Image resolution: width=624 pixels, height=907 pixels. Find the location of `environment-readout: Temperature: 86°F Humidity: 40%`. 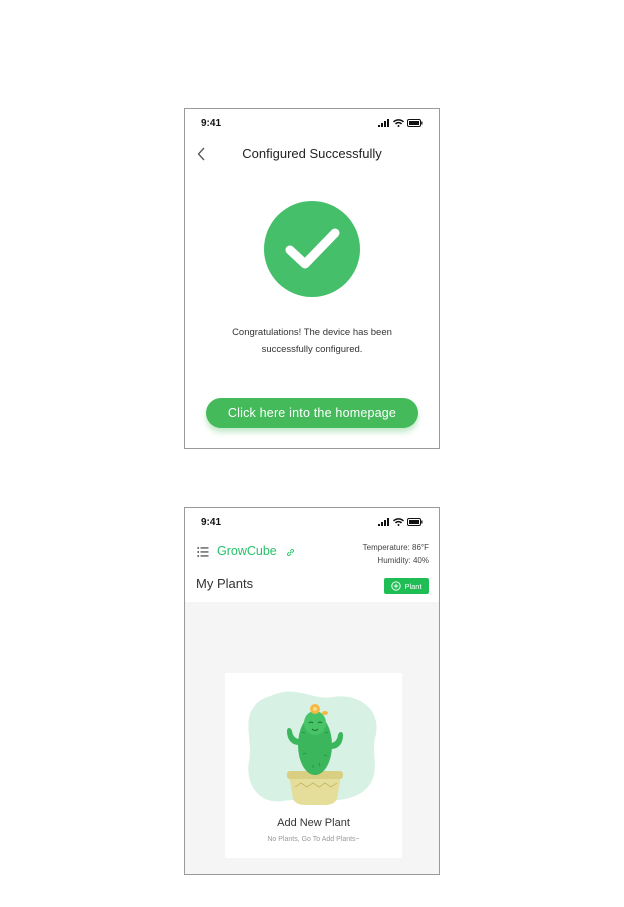

environment-readout: Temperature: 86°F Humidity: 40% is located at coordinates (396, 554).